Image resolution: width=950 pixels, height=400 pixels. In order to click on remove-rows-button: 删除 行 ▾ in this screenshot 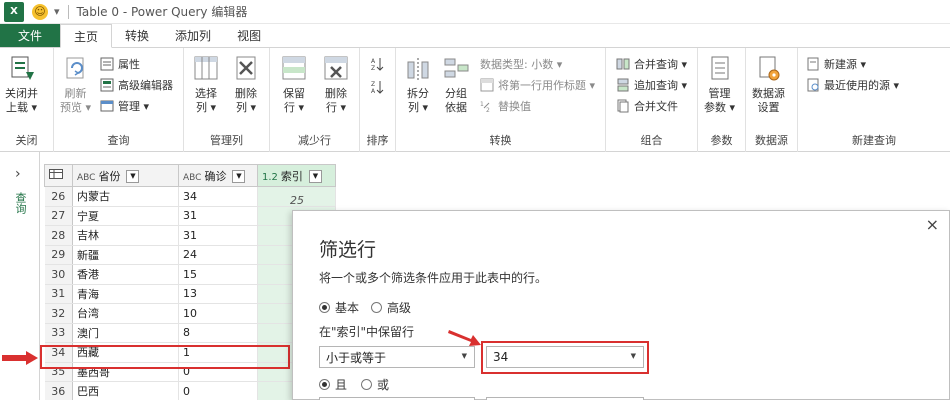, I will do `click(336, 84)`.